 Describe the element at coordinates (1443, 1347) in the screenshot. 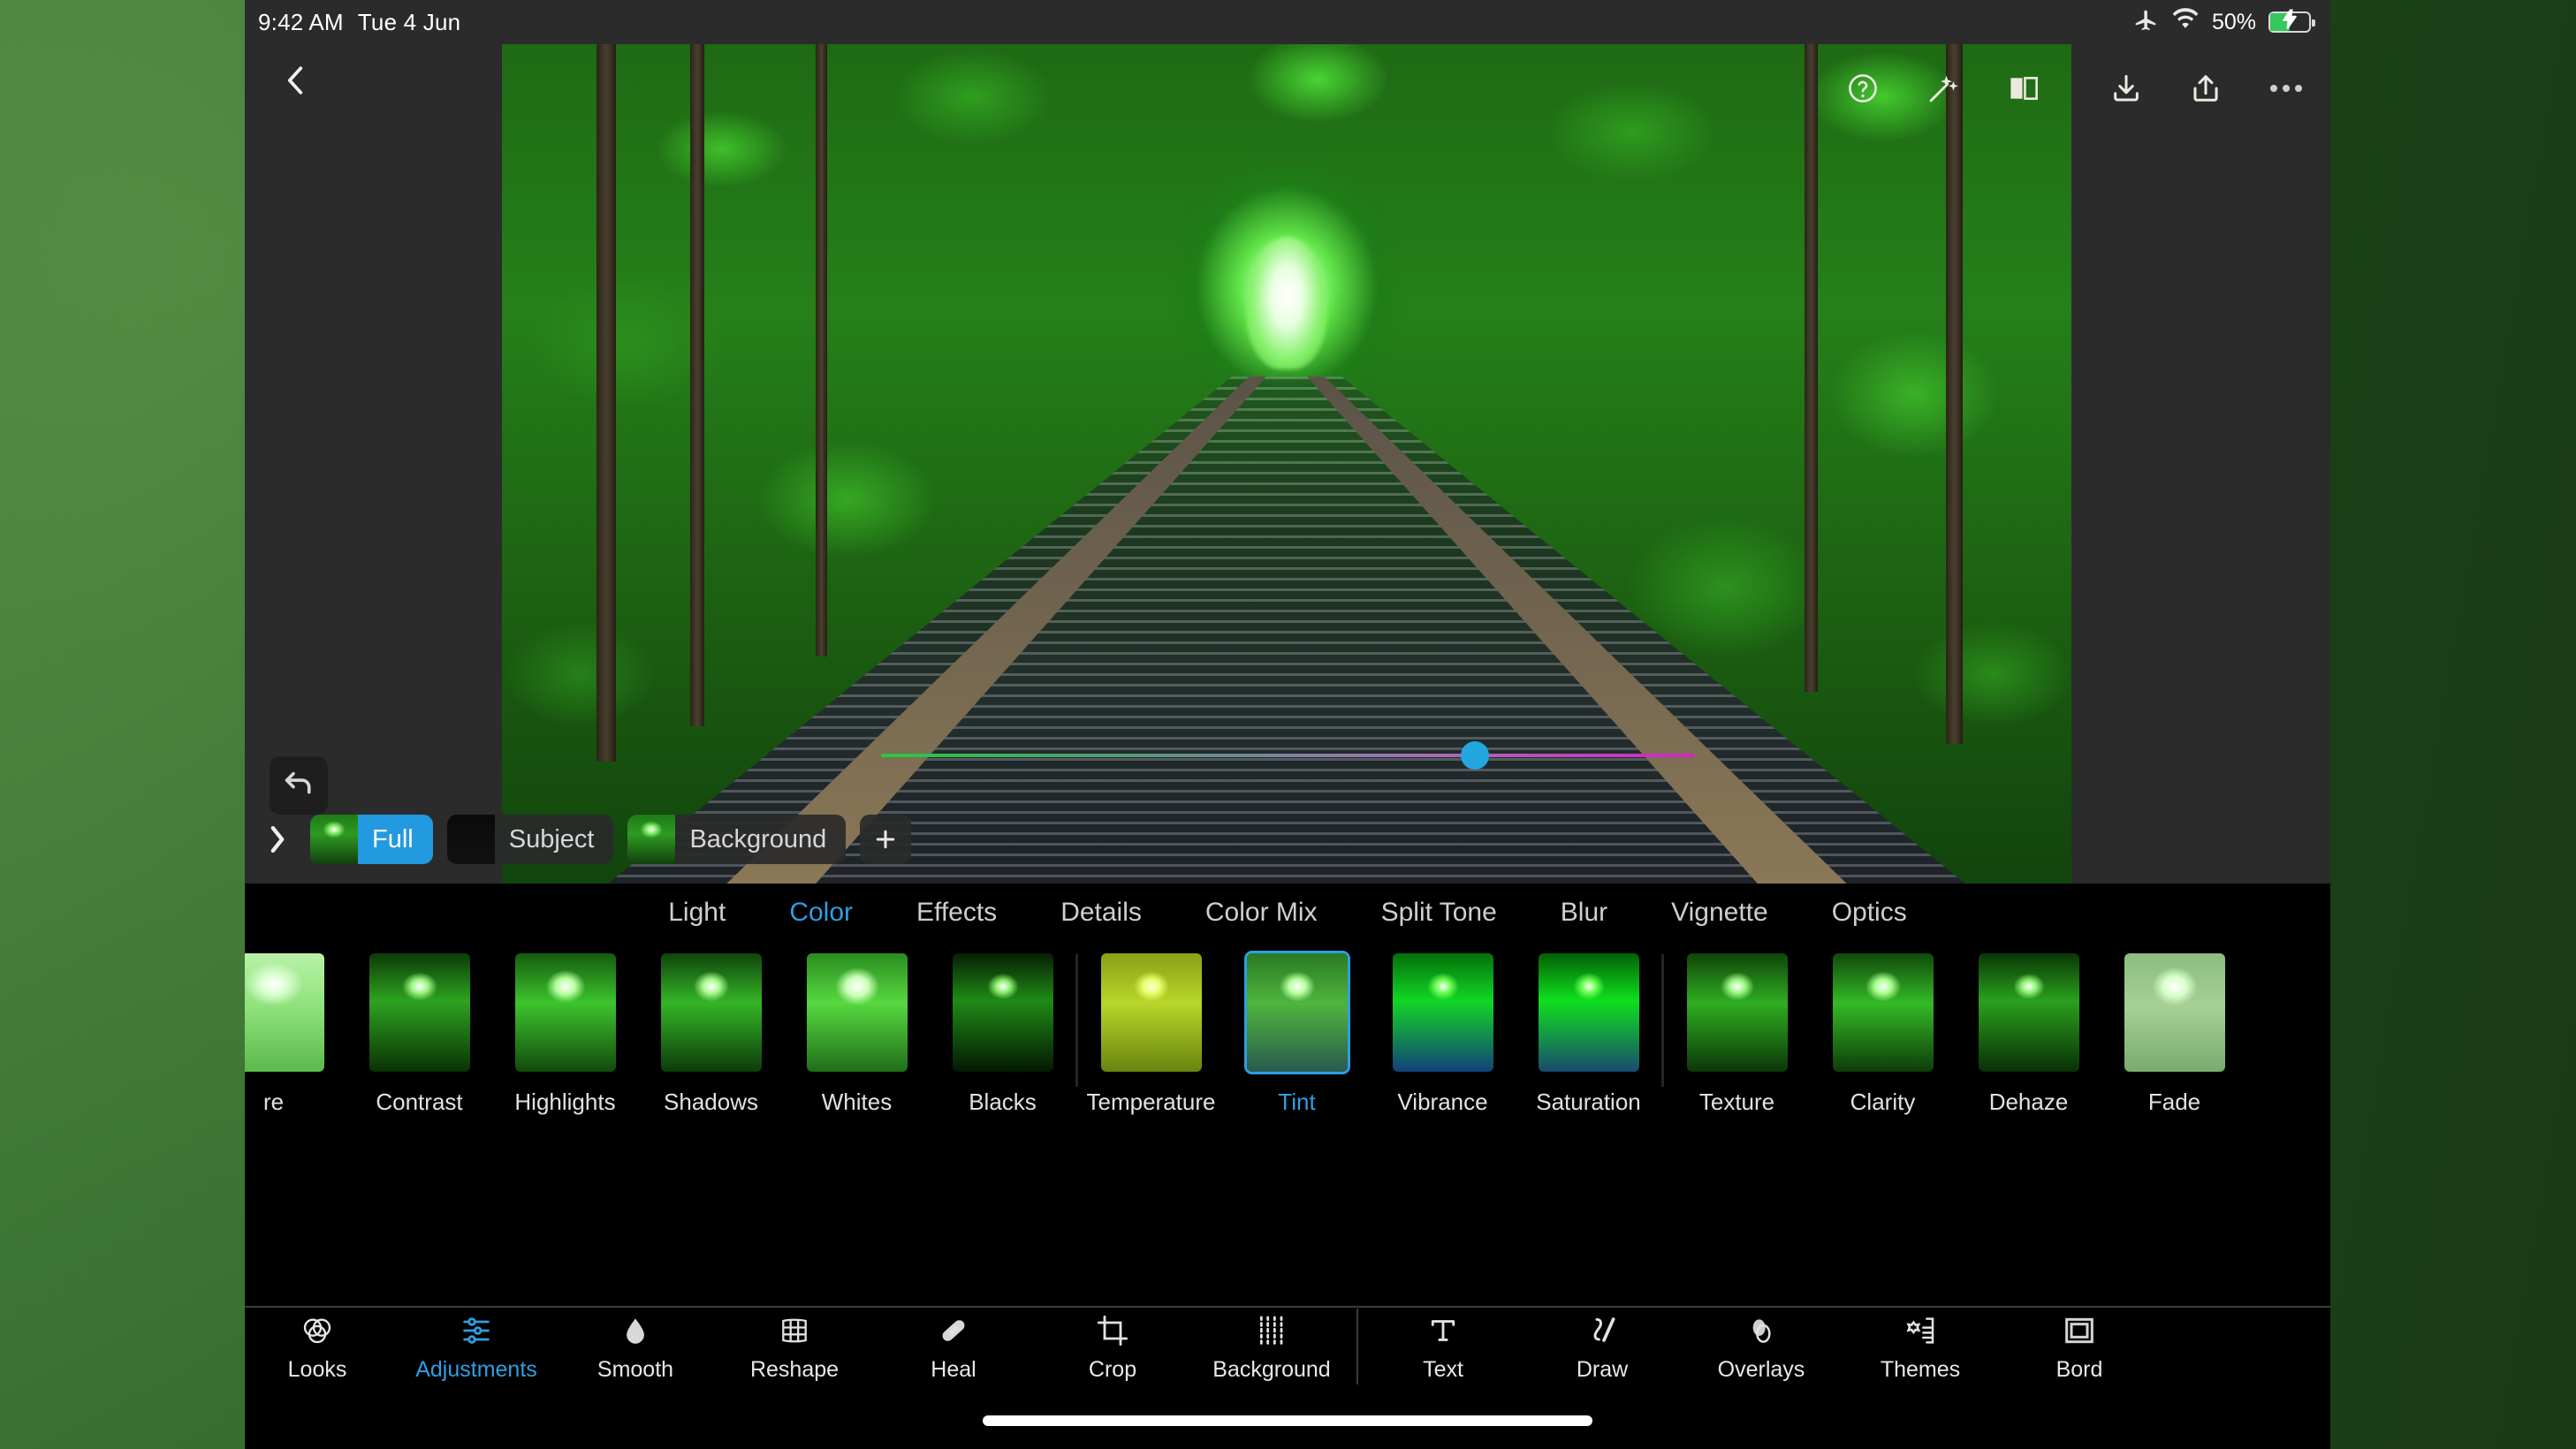

I see `toolbar-item-text: Text` at that location.